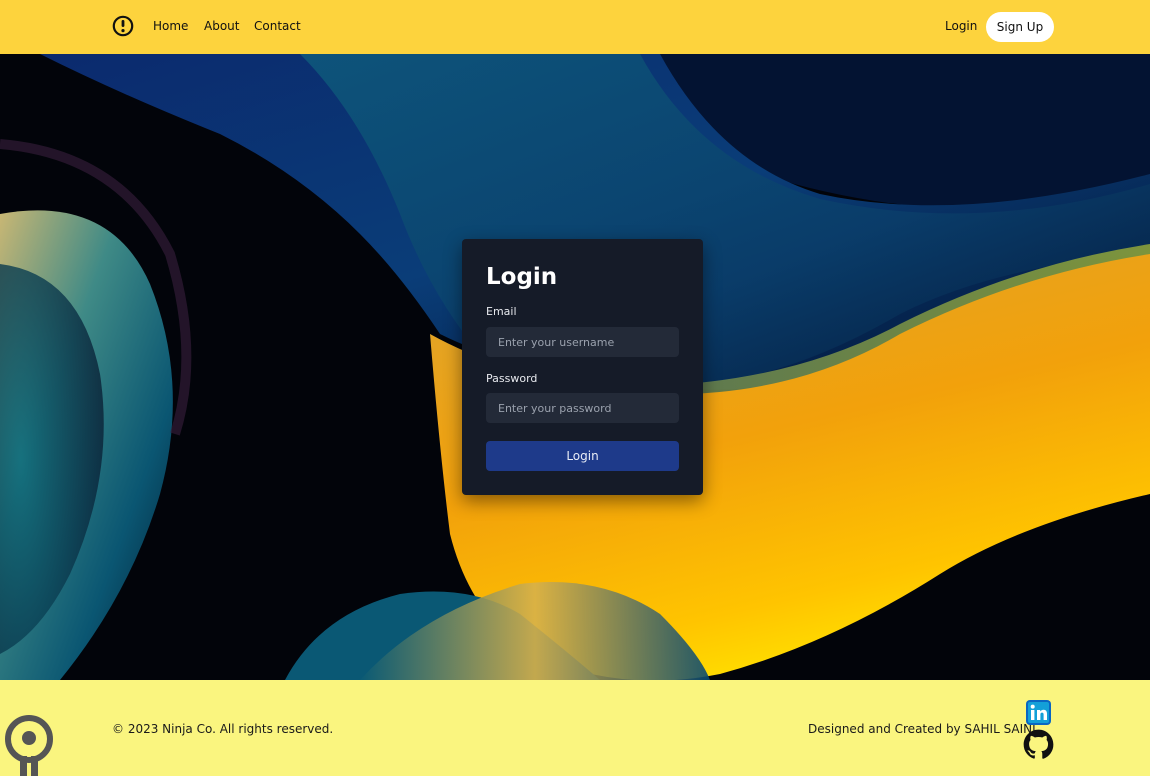 Image resolution: width=1150 pixels, height=776 pixels. Describe the element at coordinates (501, 311) in the screenshot. I see `email-label: Email` at that location.